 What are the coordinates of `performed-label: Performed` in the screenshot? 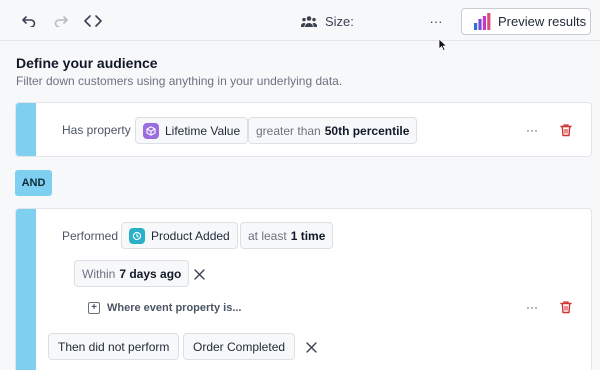 It's located at (90, 236).